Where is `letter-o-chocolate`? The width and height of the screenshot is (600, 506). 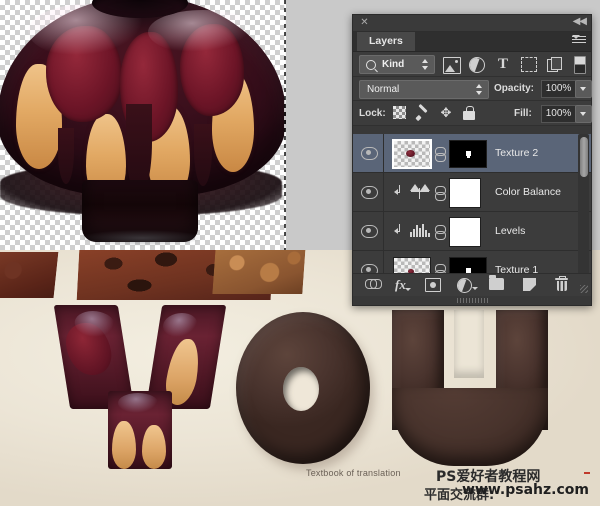 letter-o-chocolate is located at coordinates (303, 388).